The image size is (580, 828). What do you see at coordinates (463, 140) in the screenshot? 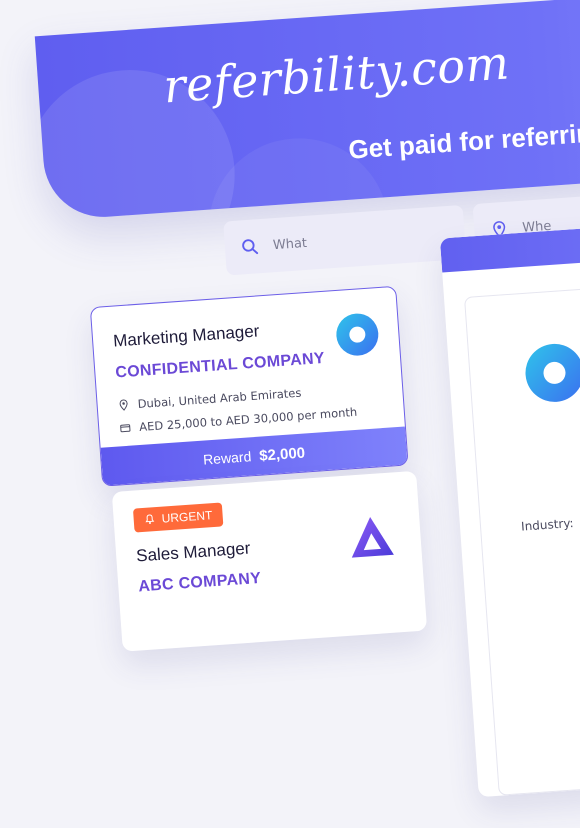
I see `hero-tagline: Get paid for referring` at bounding box center [463, 140].